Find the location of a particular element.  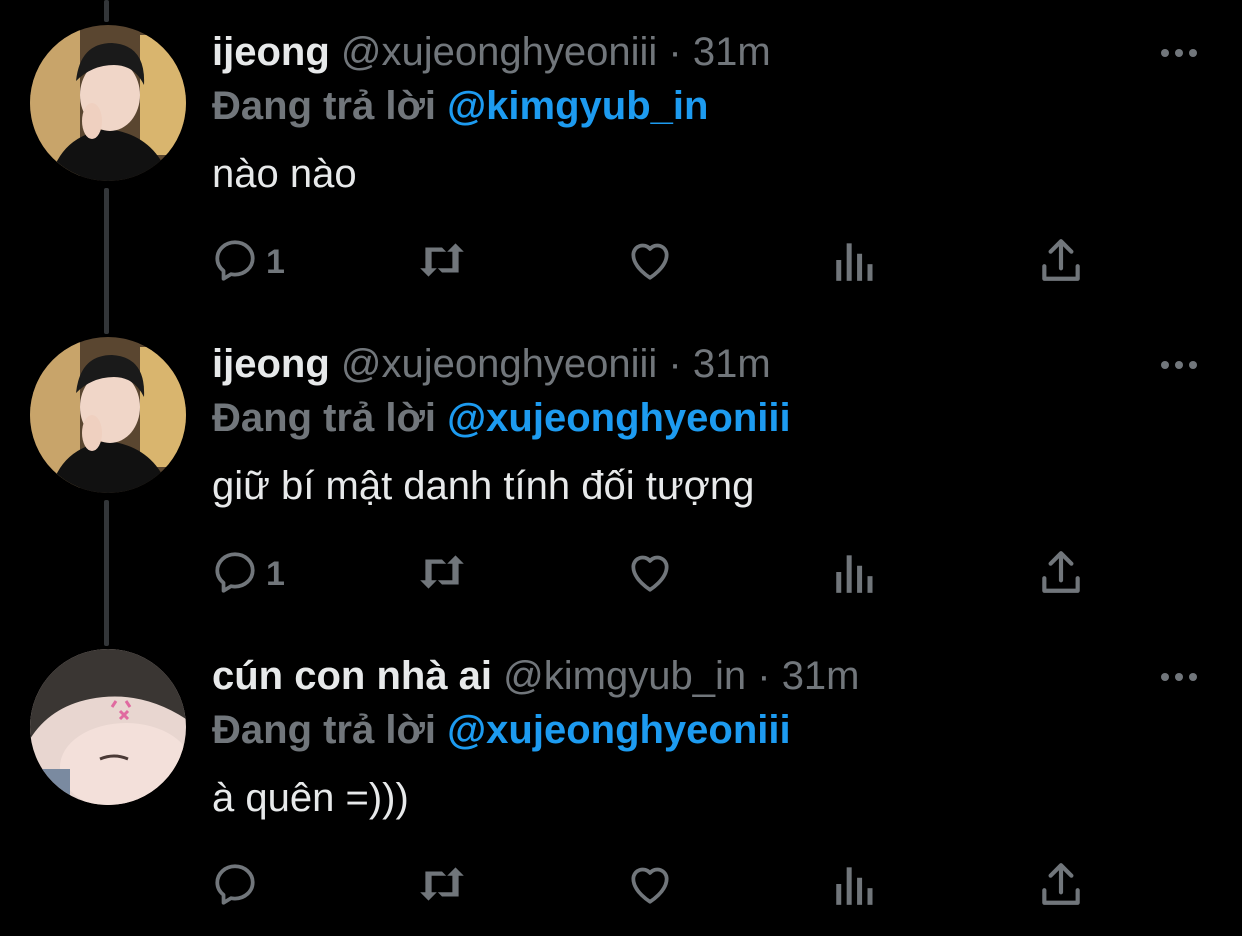

tweet-text: giữ bí mật danh tính đối tượng is located at coordinates (483, 486).